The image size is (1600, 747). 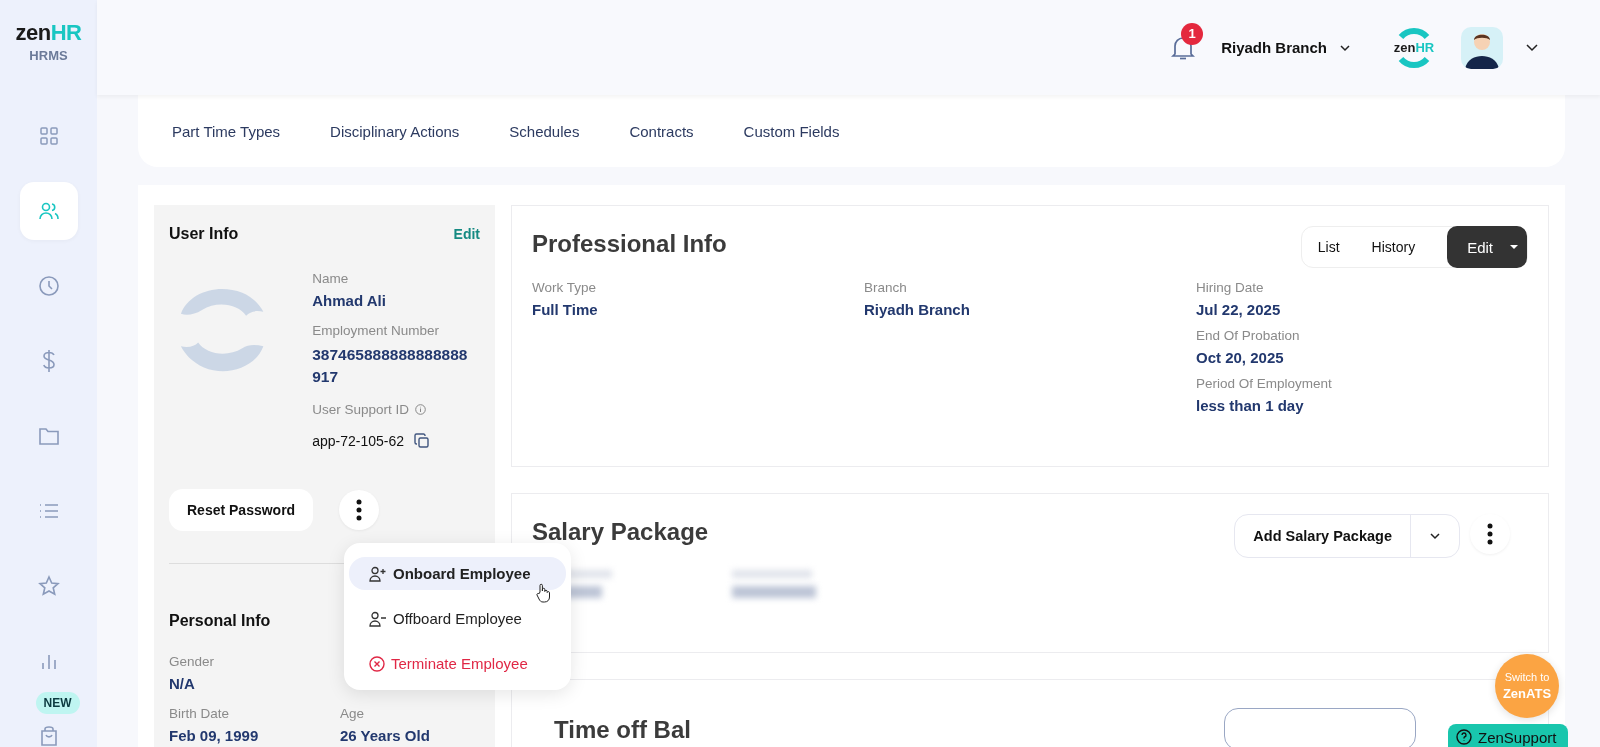 What do you see at coordinates (886, 287) in the screenshot?
I see `field-label: Branch` at bounding box center [886, 287].